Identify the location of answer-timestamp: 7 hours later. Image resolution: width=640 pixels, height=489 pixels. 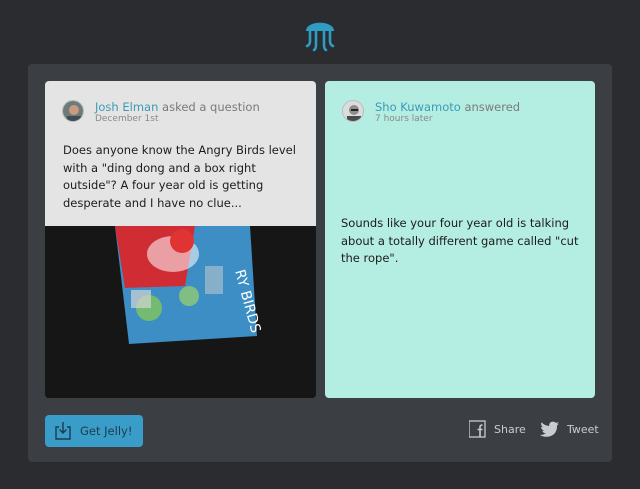
(404, 119).